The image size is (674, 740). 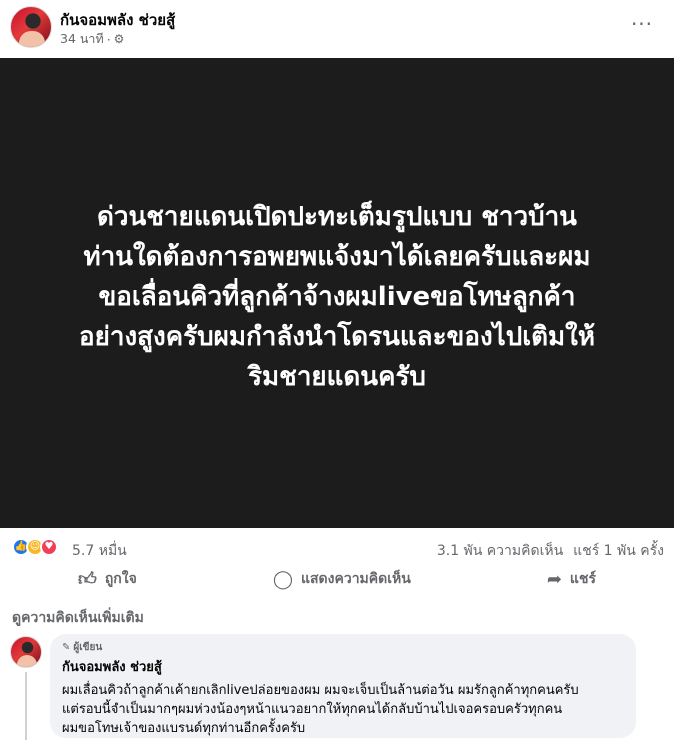 What do you see at coordinates (337, 257) in the screenshot?
I see `post-text-line: ท่านใดต้องการอพยพแจ้งมาได้เลยครับและผม` at bounding box center [337, 257].